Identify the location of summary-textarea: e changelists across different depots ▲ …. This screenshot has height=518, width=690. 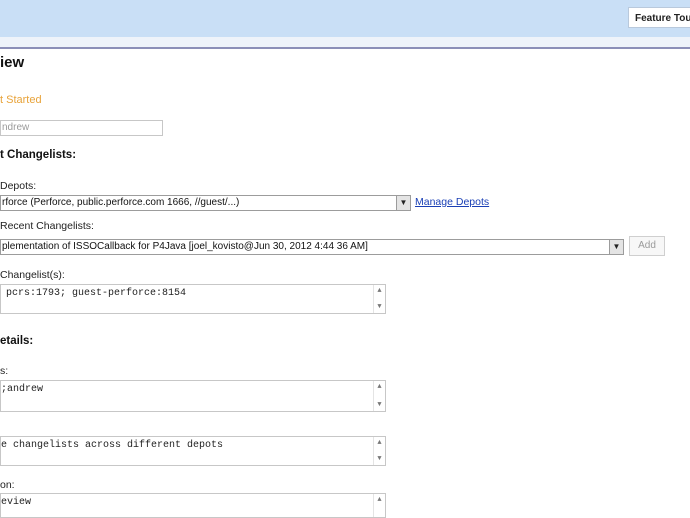
(193, 451).